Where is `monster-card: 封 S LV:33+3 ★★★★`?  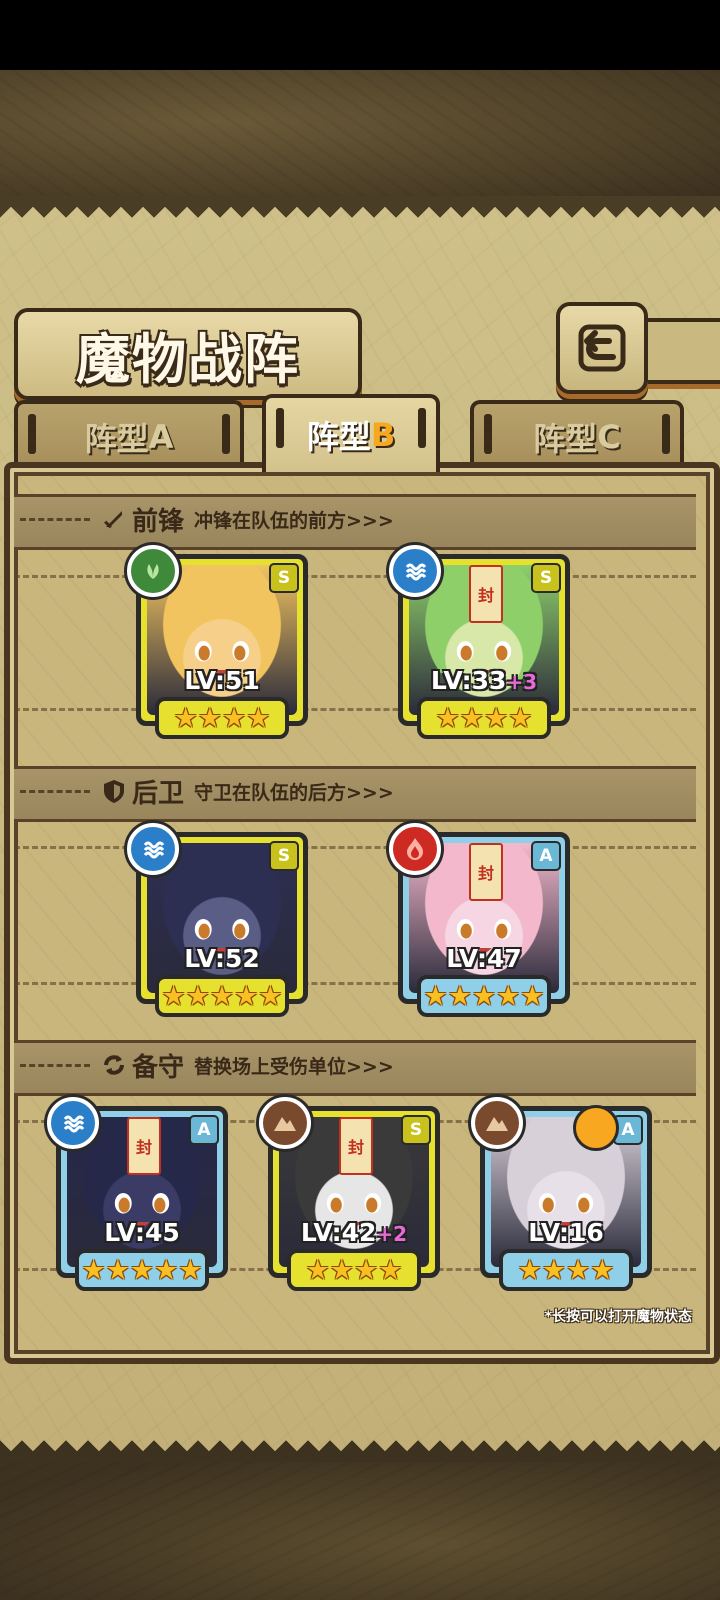
monster-card: 封 S LV:33+3 ★★★★ is located at coordinates (479, 642).